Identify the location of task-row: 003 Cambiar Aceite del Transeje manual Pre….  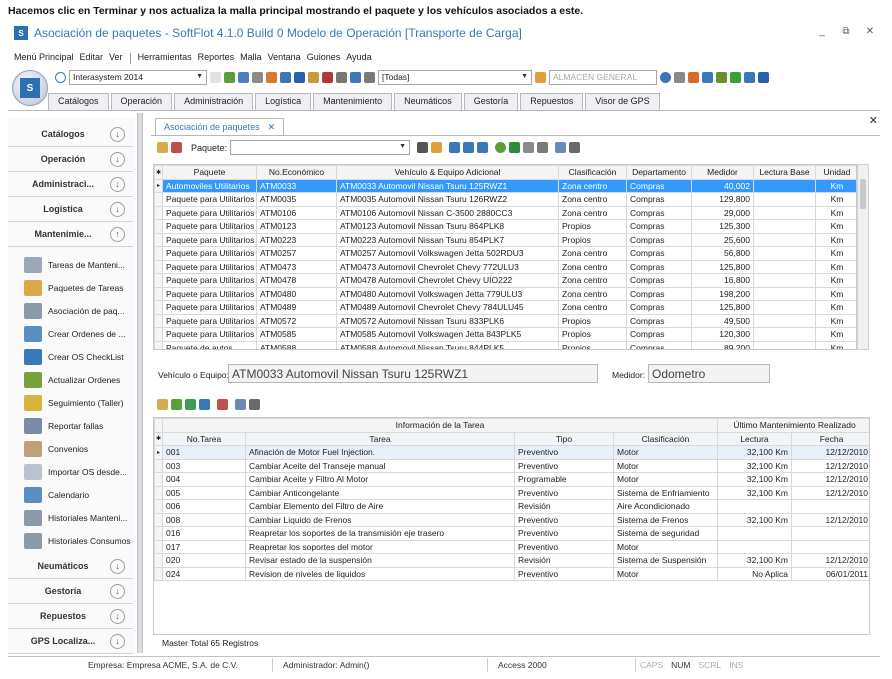
(511, 465).